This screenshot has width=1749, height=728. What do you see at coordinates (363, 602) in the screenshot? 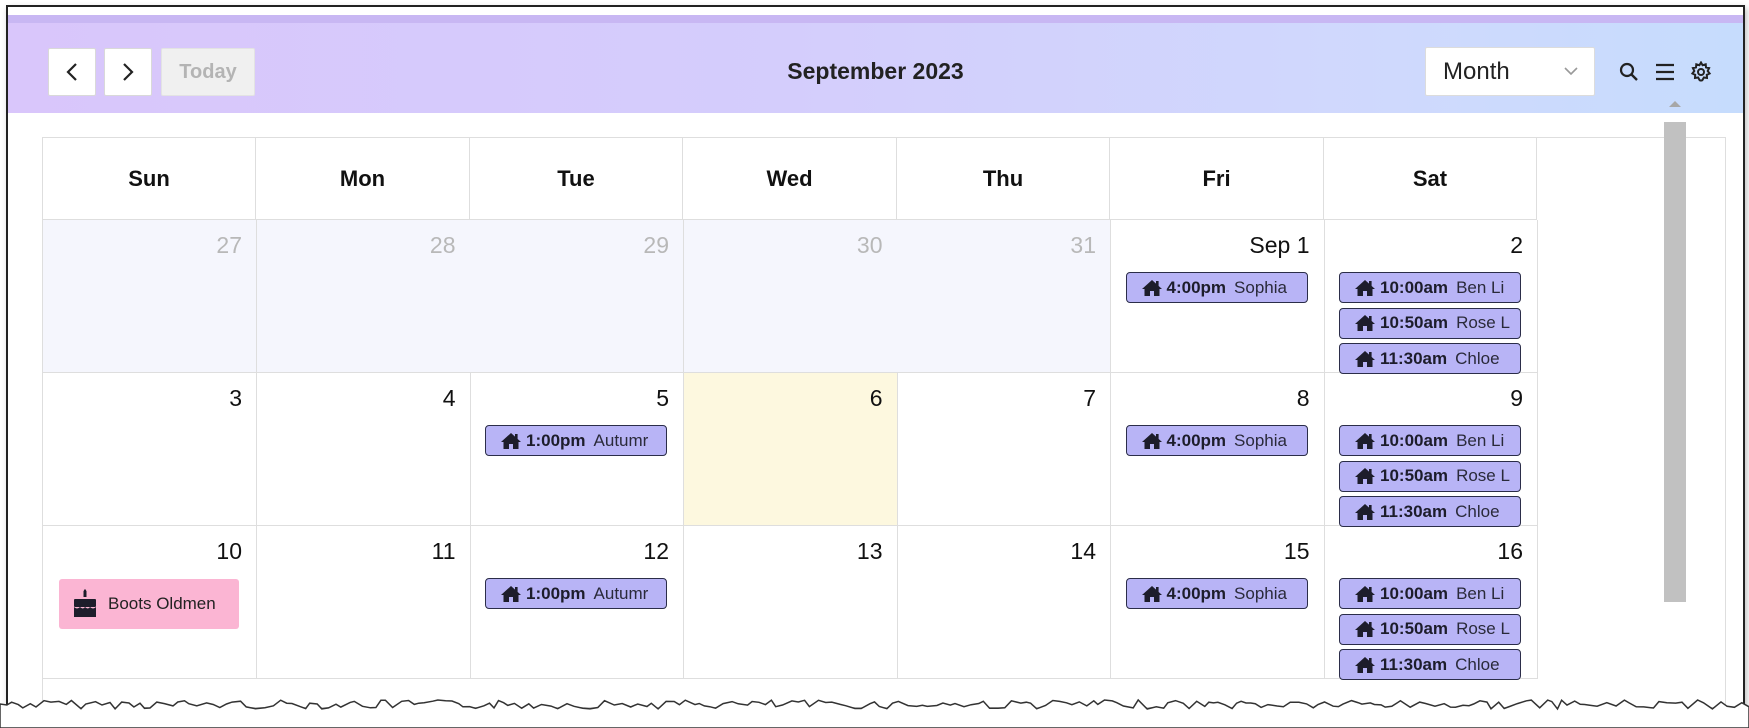
I see `day-cell: 11` at bounding box center [363, 602].